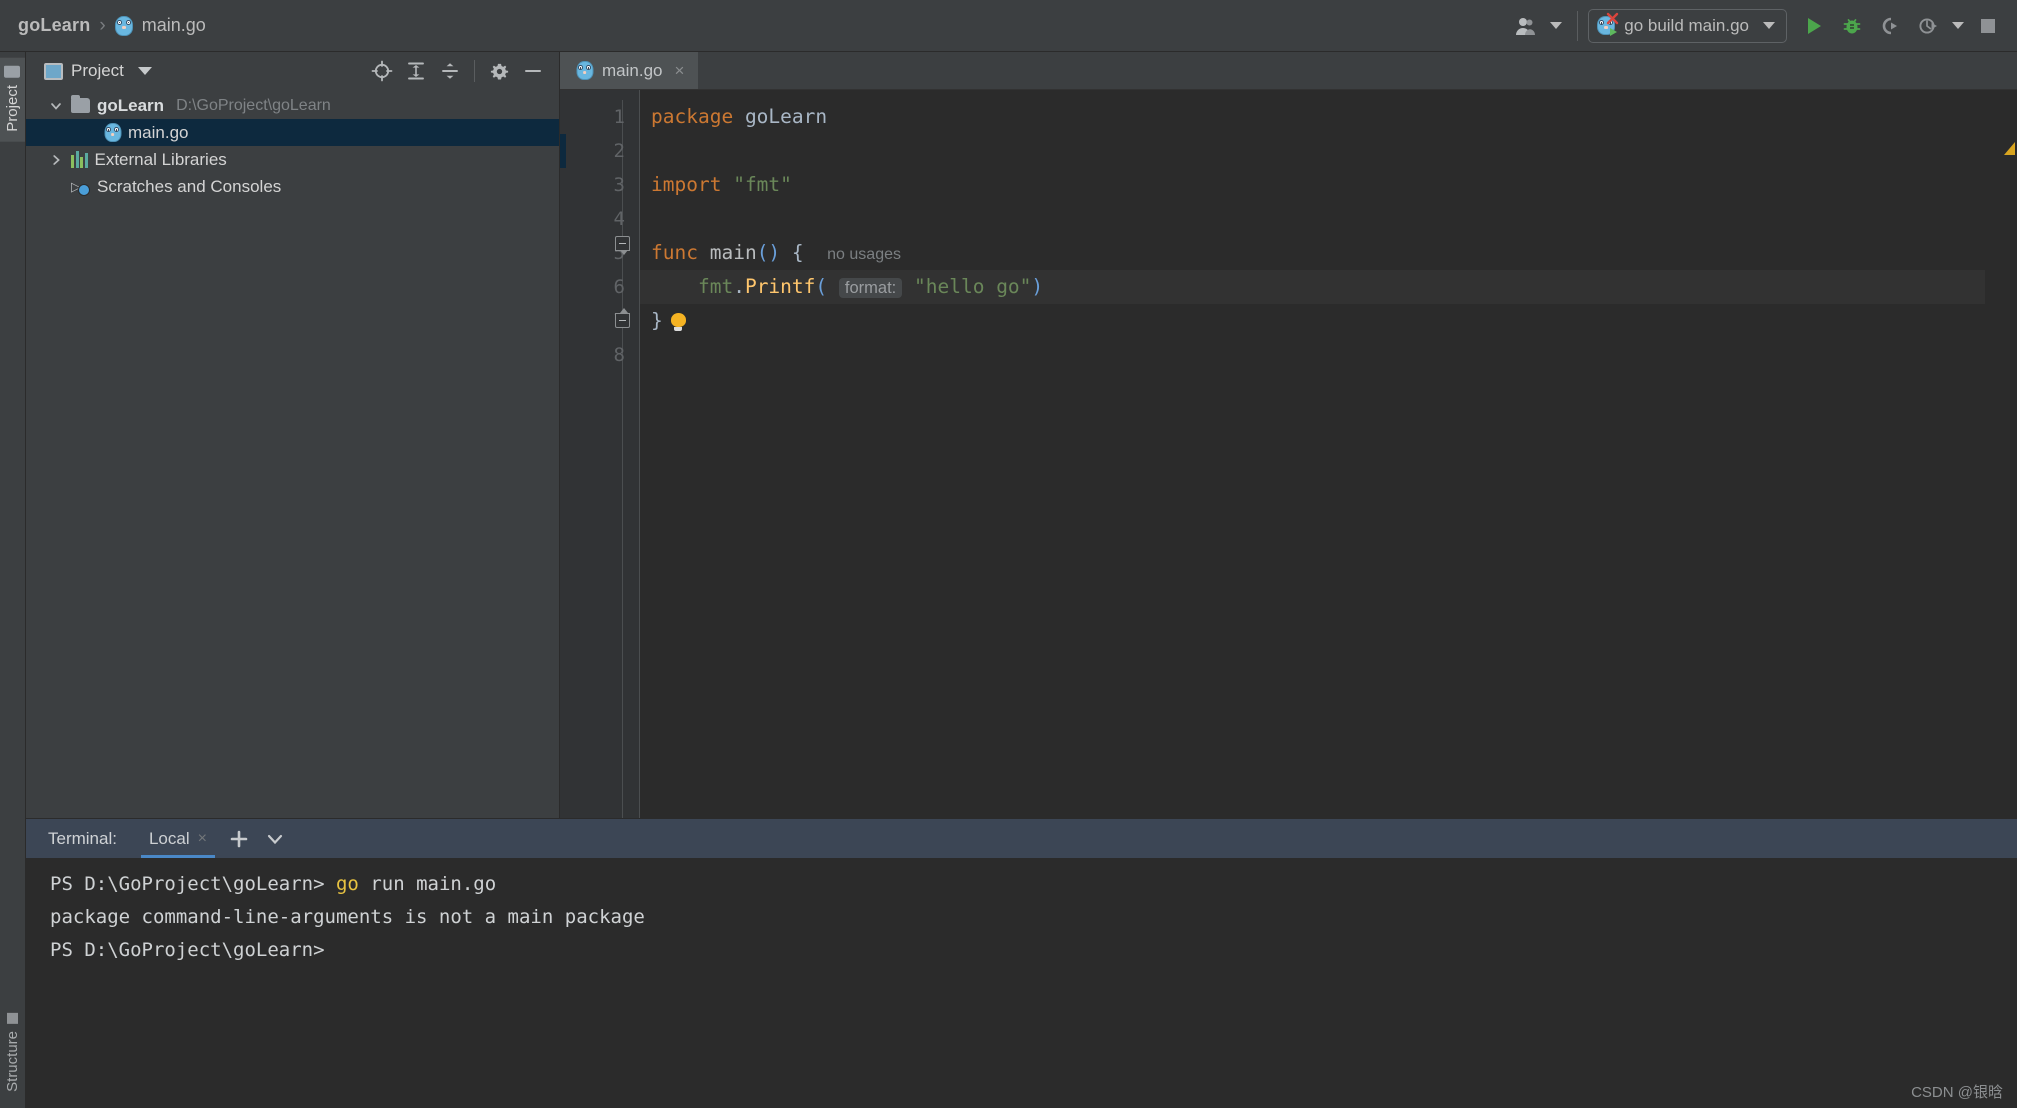 Image resolution: width=2017 pixels, height=1108 pixels. Describe the element at coordinates (292, 132) in the screenshot. I see `tree-node-main-go: main.go` at that location.